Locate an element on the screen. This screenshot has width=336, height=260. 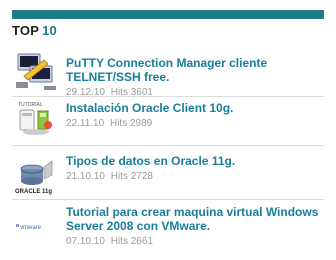
heading-prefix: TOP is located at coordinates (26, 30).